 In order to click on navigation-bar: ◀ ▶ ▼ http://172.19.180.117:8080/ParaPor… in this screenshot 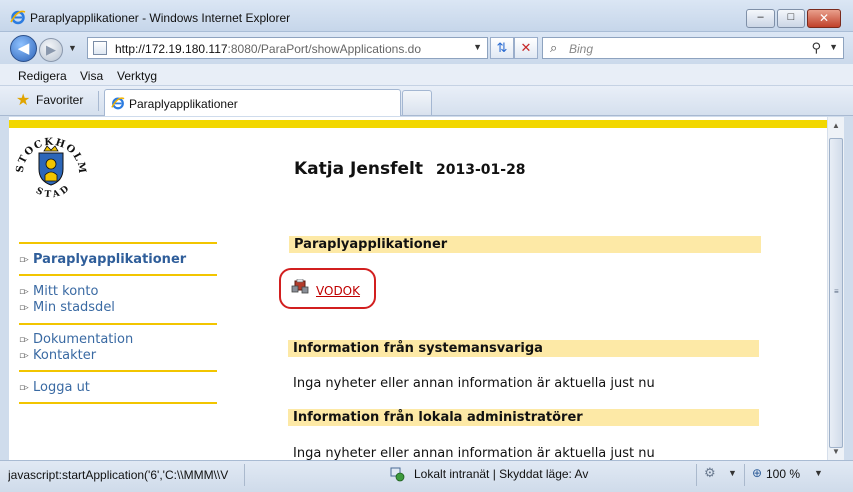, I will do `click(426, 48)`.